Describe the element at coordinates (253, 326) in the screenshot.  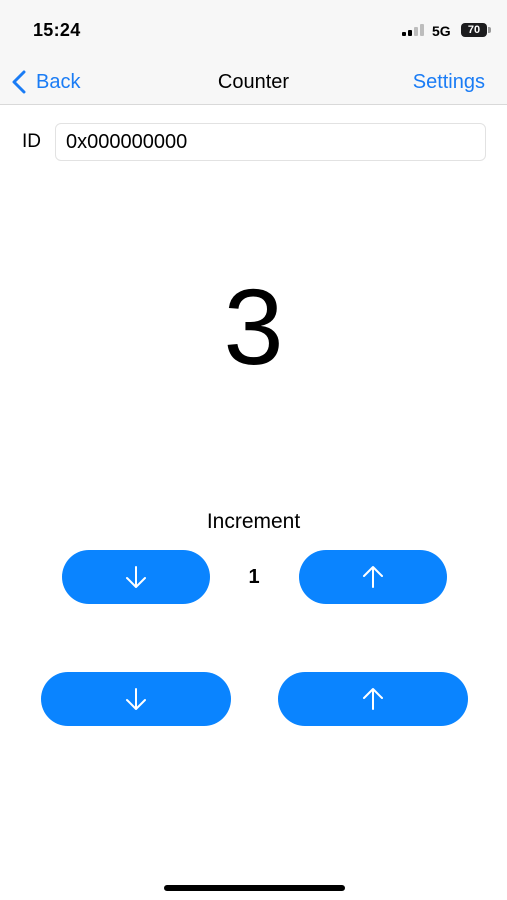
I see `counter-value: 3` at that location.